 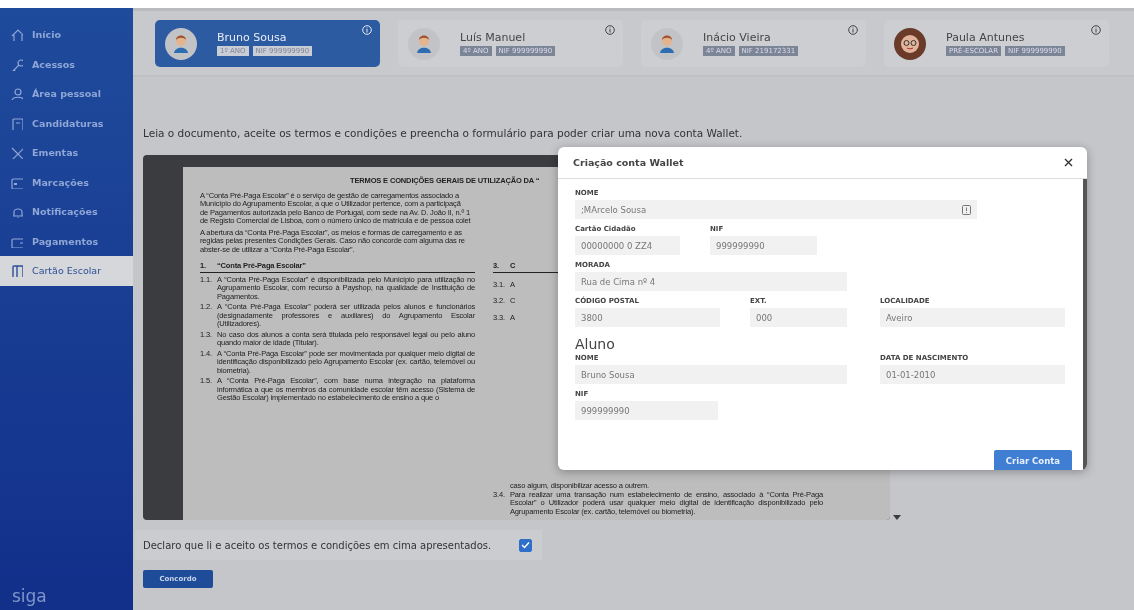 What do you see at coordinates (46, 35) in the screenshot?
I see `sidebar-item-label: Início` at bounding box center [46, 35].